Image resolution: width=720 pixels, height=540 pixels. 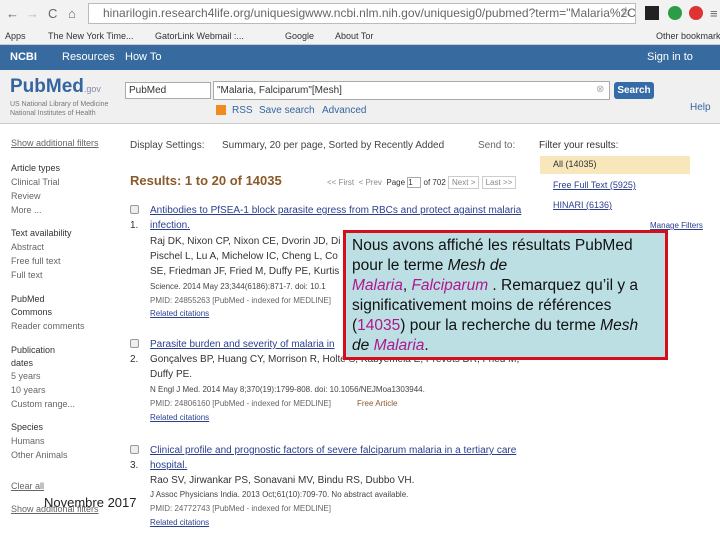 What do you see at coordinates (28, 441) in the screenshot?
I see `filter-humans: Humans` at bounding box center [28, 441].